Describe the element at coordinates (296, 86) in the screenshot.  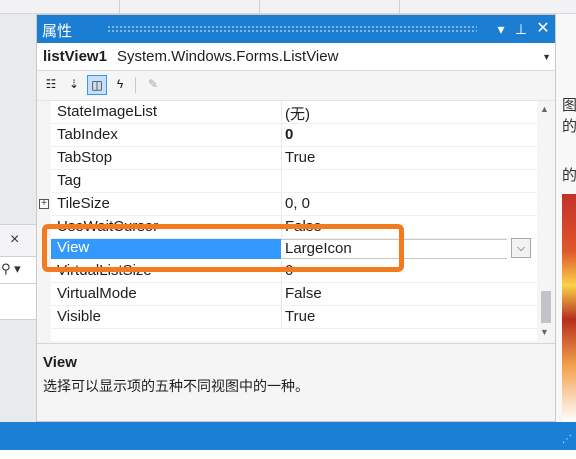
I see `properties-toolbar: ☷ ⇣ ◫ ϟ ✎` at that location.